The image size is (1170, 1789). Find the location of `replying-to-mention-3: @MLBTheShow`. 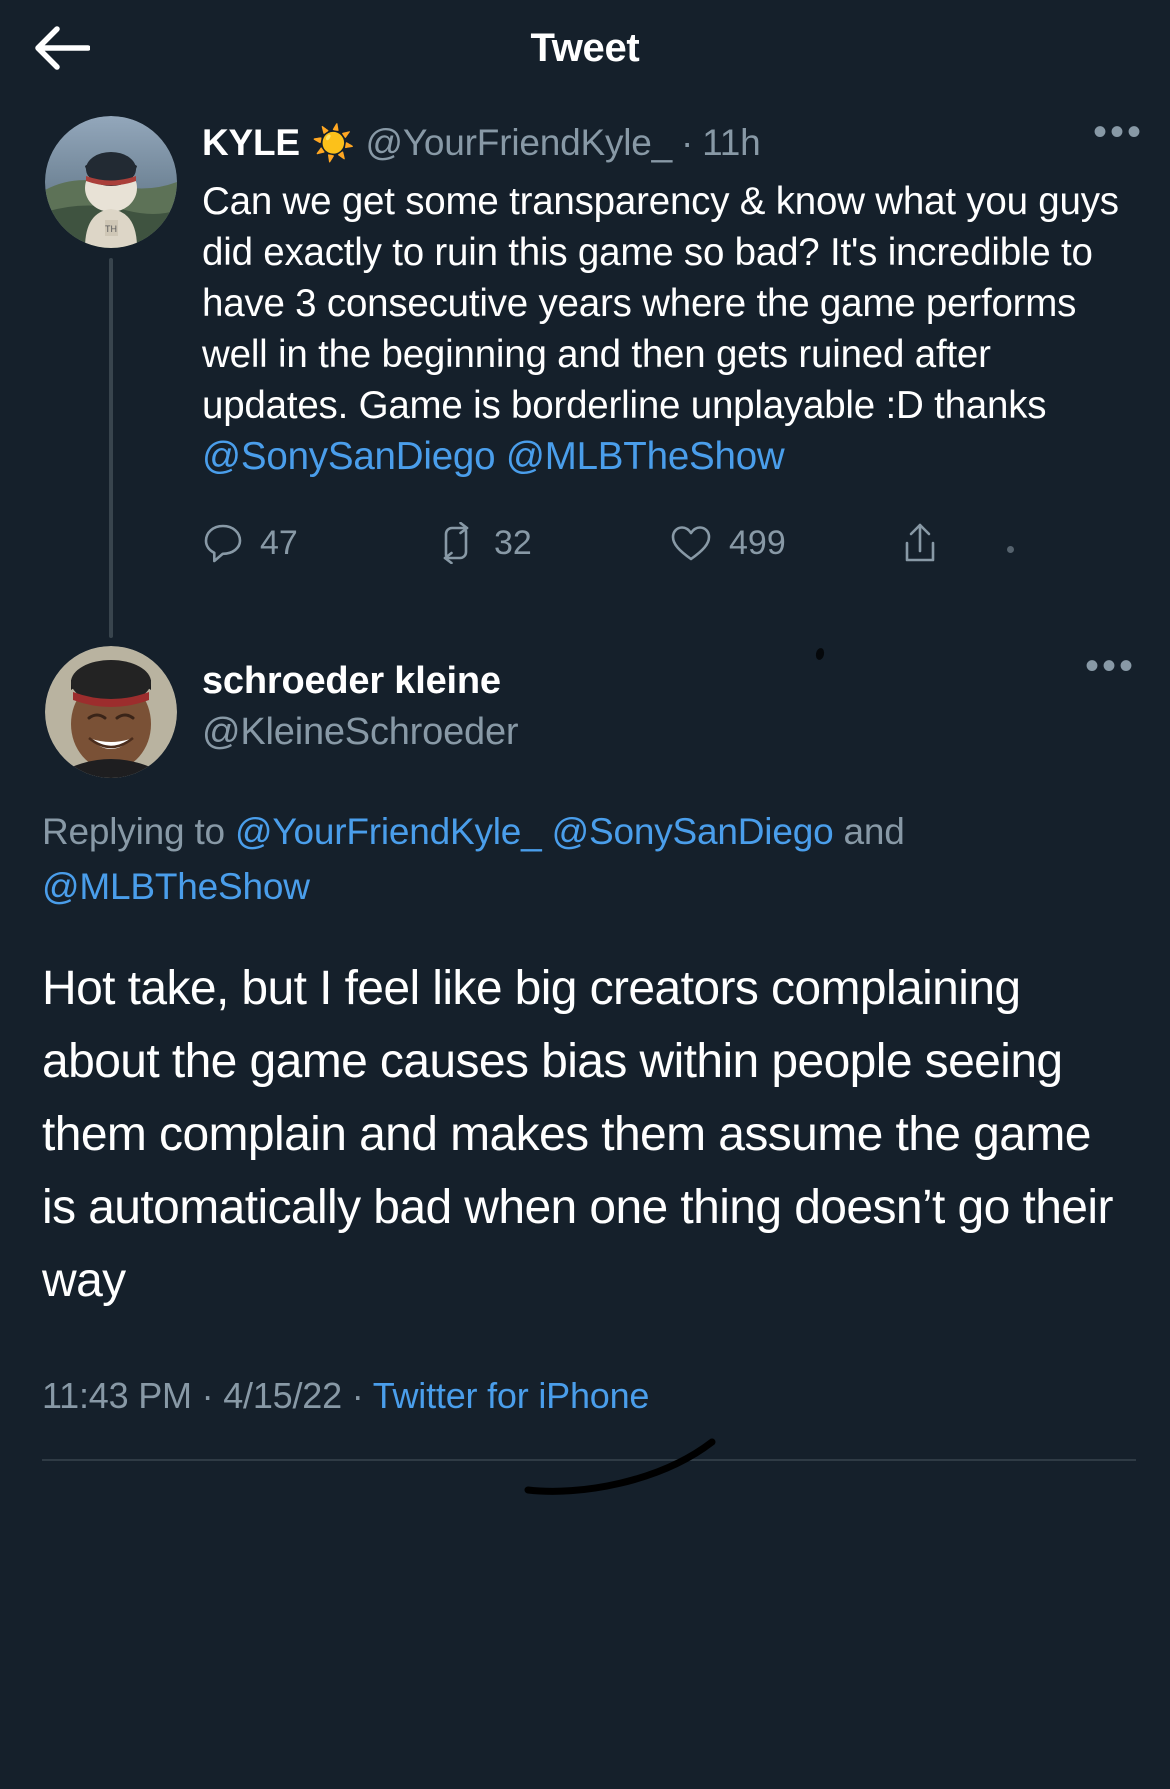

replying-to-mention-3: @MLBTheShow is located at coordinates (176, 886).